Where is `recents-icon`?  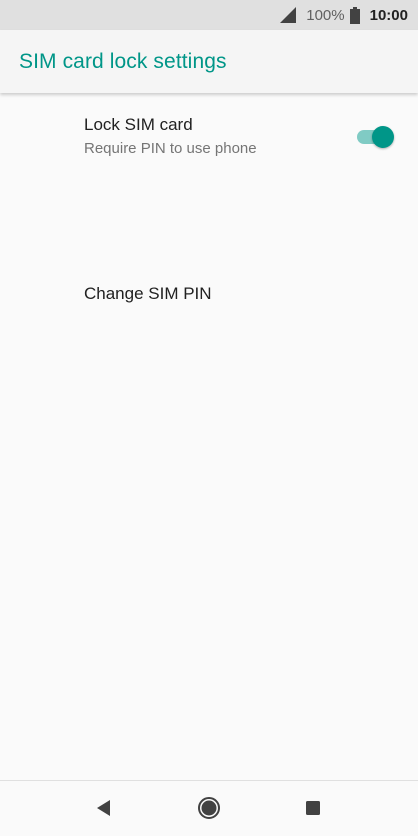
recents-icon is located at coordinates (313, 808).